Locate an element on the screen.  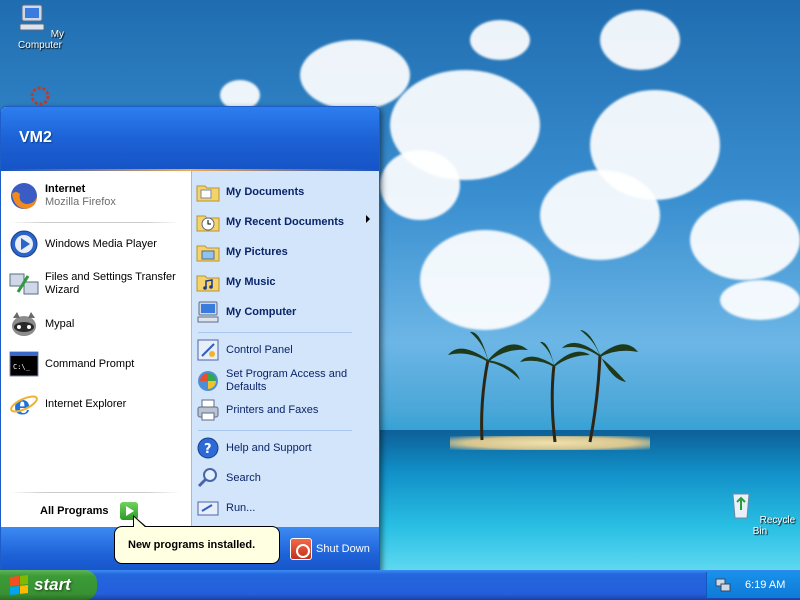
start-button: start is located at coordinates (48, 585).